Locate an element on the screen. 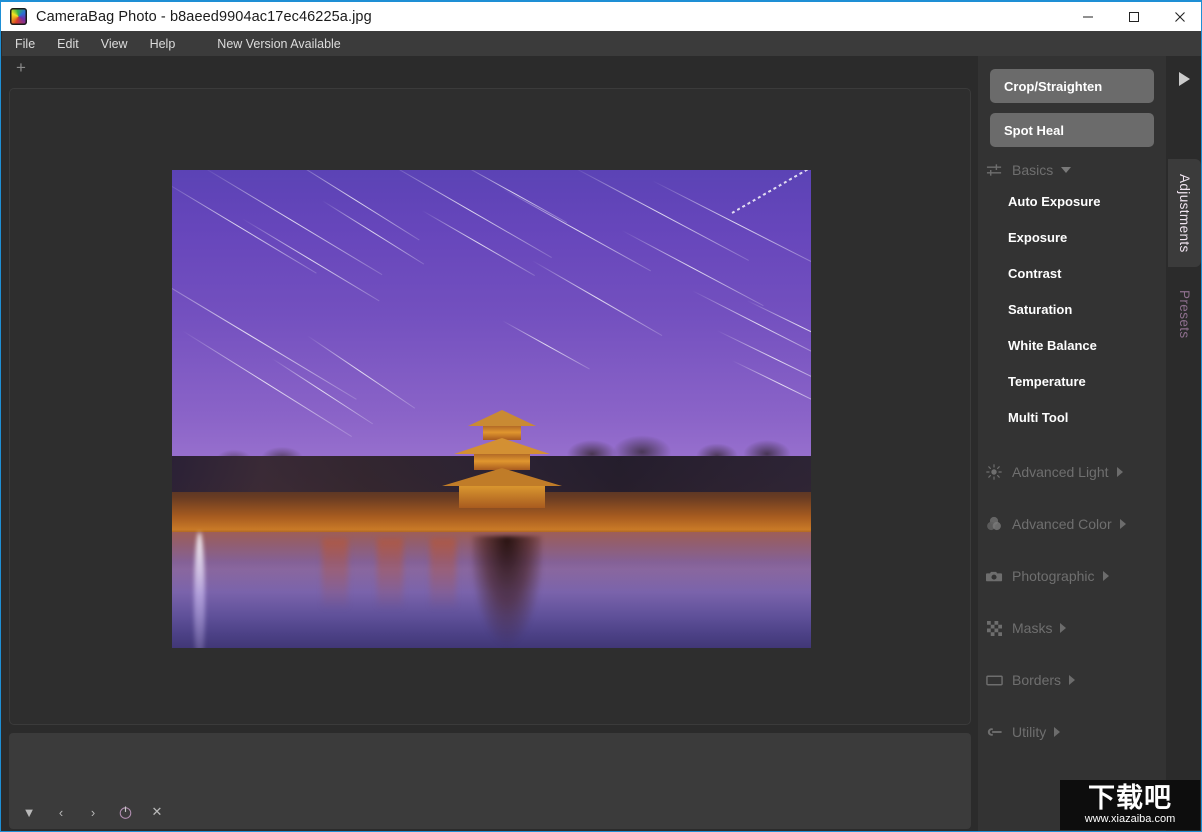 The height and width of the screenshot is (832, 1202). adjustment-contrast: Contrast is located at coordinates (1072, 273).